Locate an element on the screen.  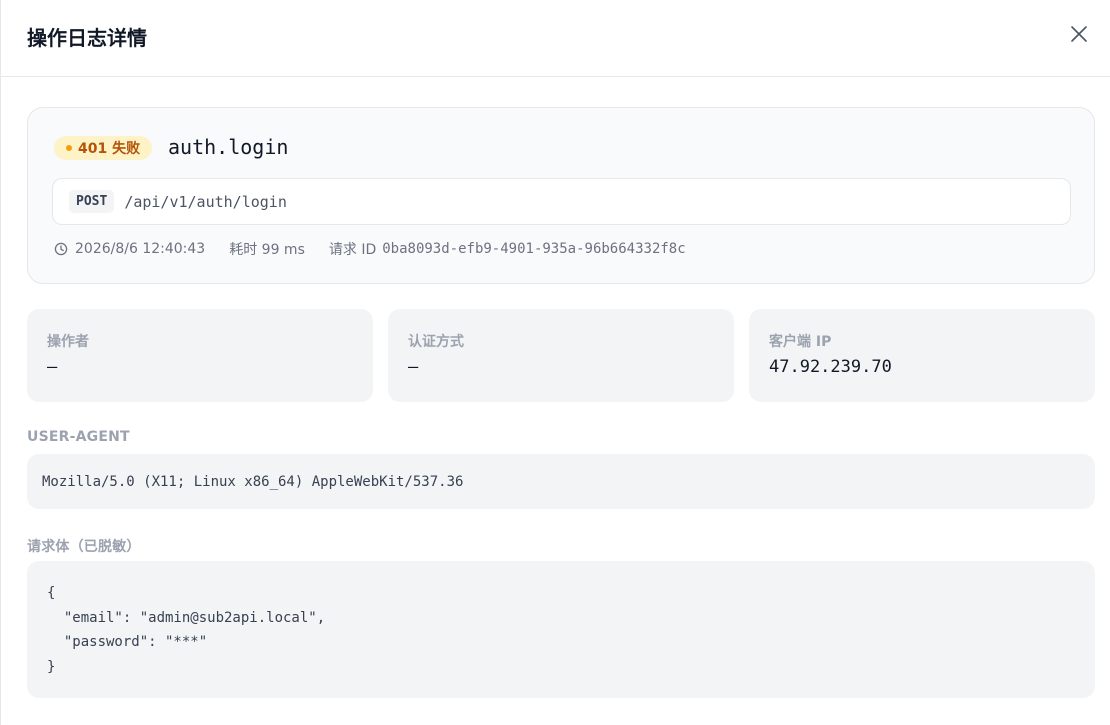
info-card-operator: 操作者 — is located at coordinates (200, 355).